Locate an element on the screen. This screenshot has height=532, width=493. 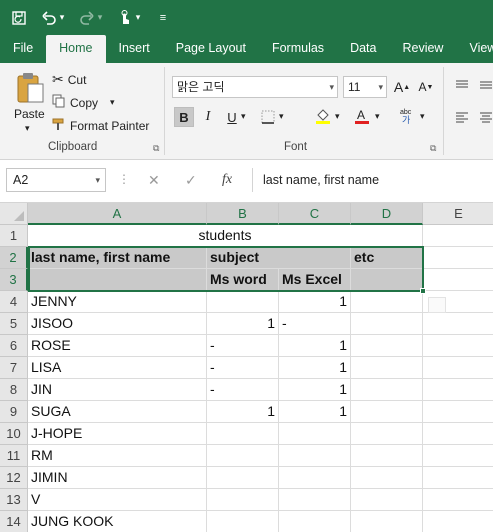
cell-student-name: JIMIN is located at coordinates (117, 478).